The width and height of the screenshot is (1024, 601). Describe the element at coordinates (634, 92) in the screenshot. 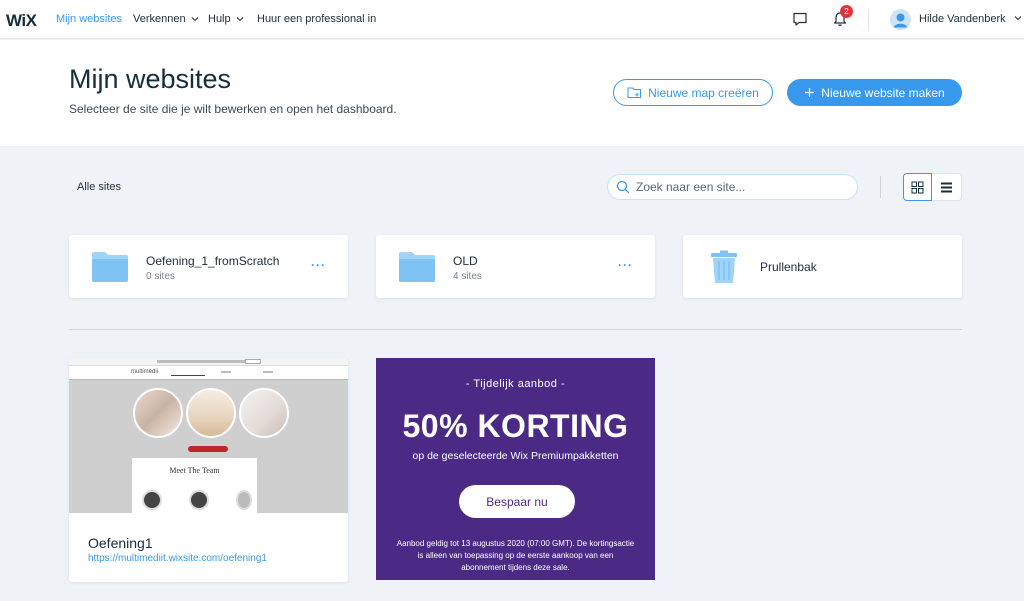

I see `folder-add-icon` at that location.